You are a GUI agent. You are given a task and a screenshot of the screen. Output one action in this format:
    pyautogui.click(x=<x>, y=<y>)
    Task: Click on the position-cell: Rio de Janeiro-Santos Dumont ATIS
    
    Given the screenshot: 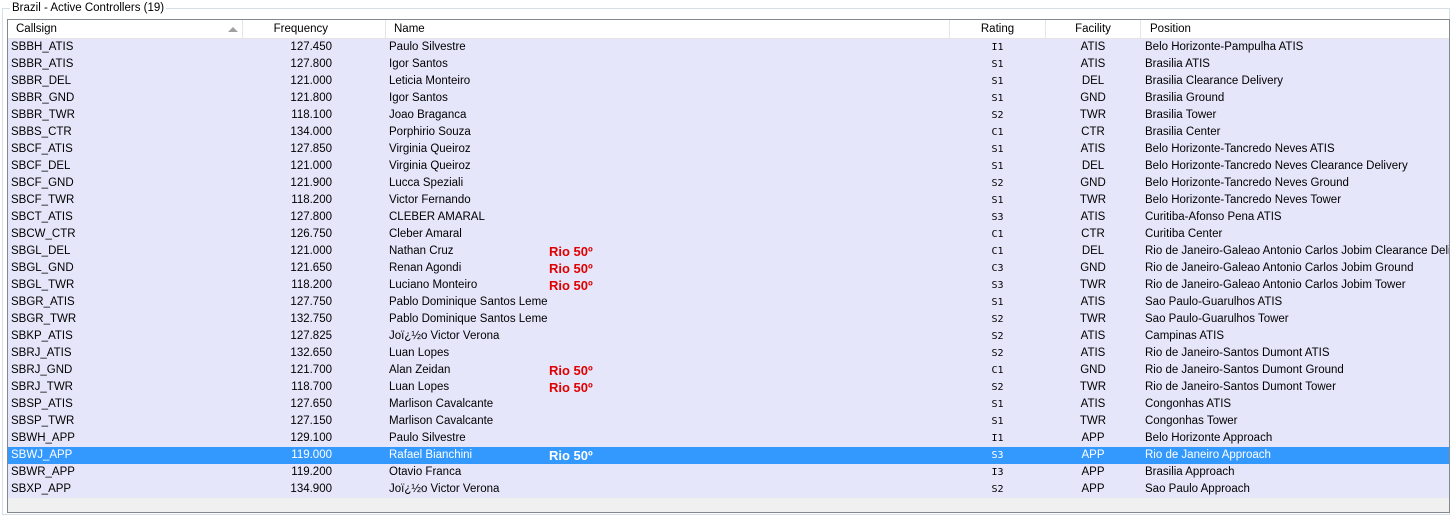 What is the action you would take?
    pyautogui.click(x=1237, y=353)
    